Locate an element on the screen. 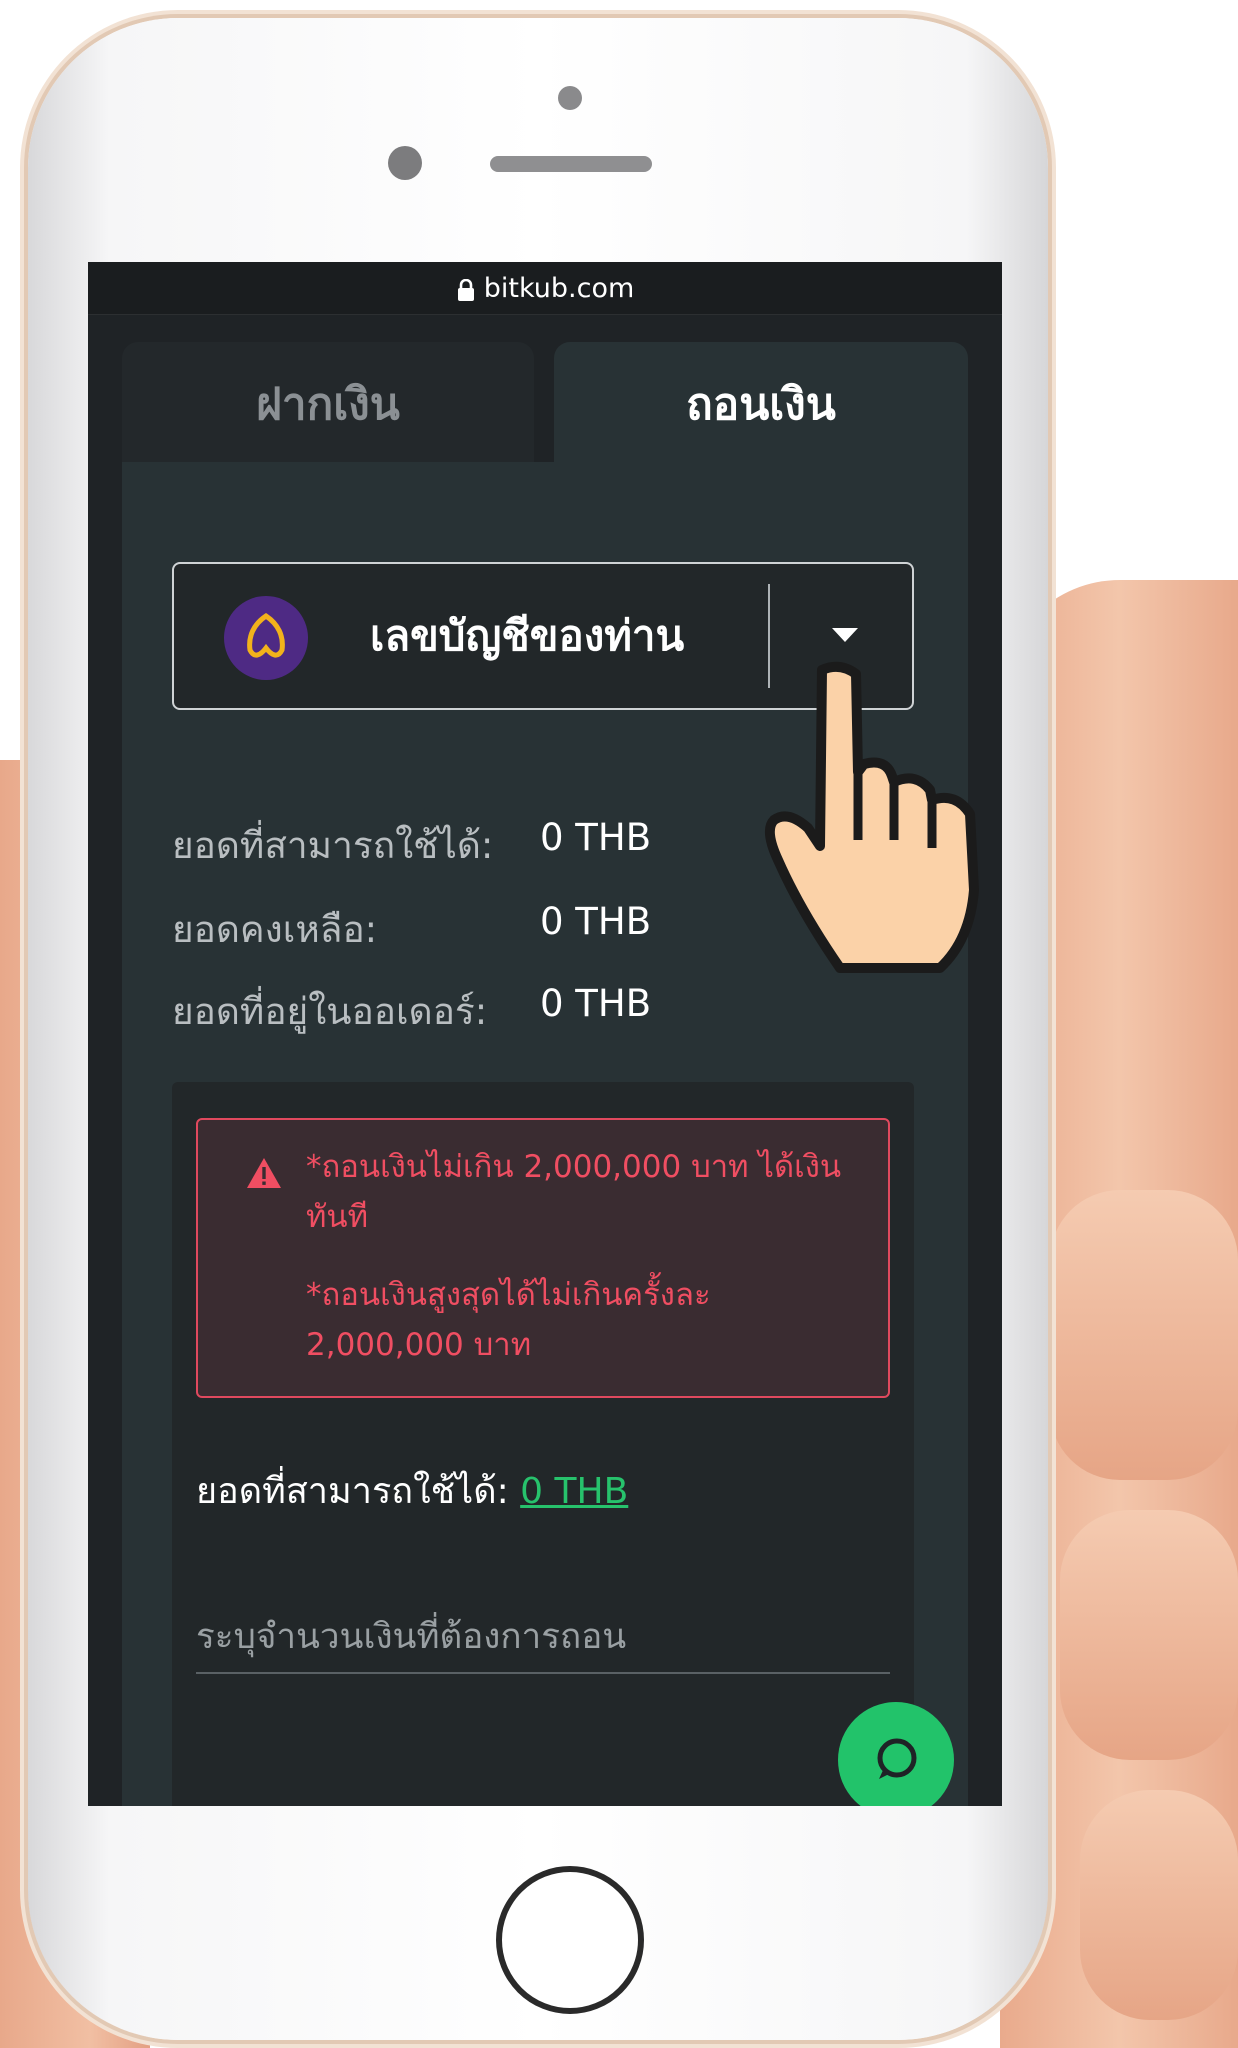 This screenshot has width=1238, height=2048. chat-button is located at coordinates (896, 1754).